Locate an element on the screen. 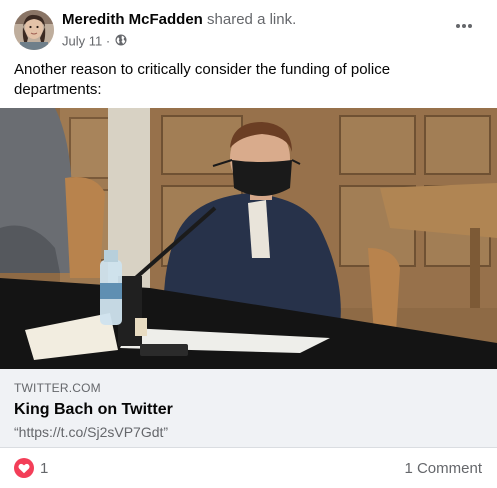  more-horizontal-icon is located at coordinates (464, 26).